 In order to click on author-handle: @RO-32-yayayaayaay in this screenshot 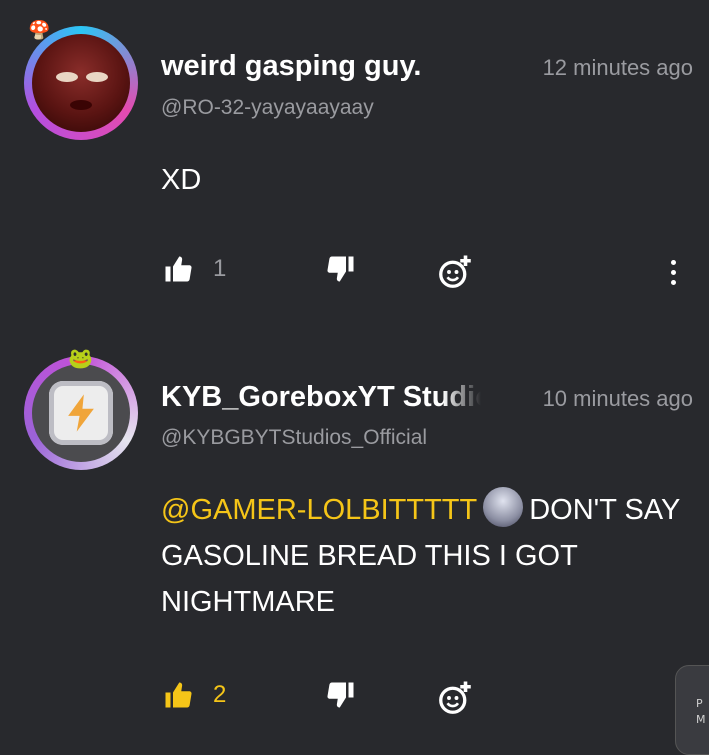, I will do `click(267, 108)`.